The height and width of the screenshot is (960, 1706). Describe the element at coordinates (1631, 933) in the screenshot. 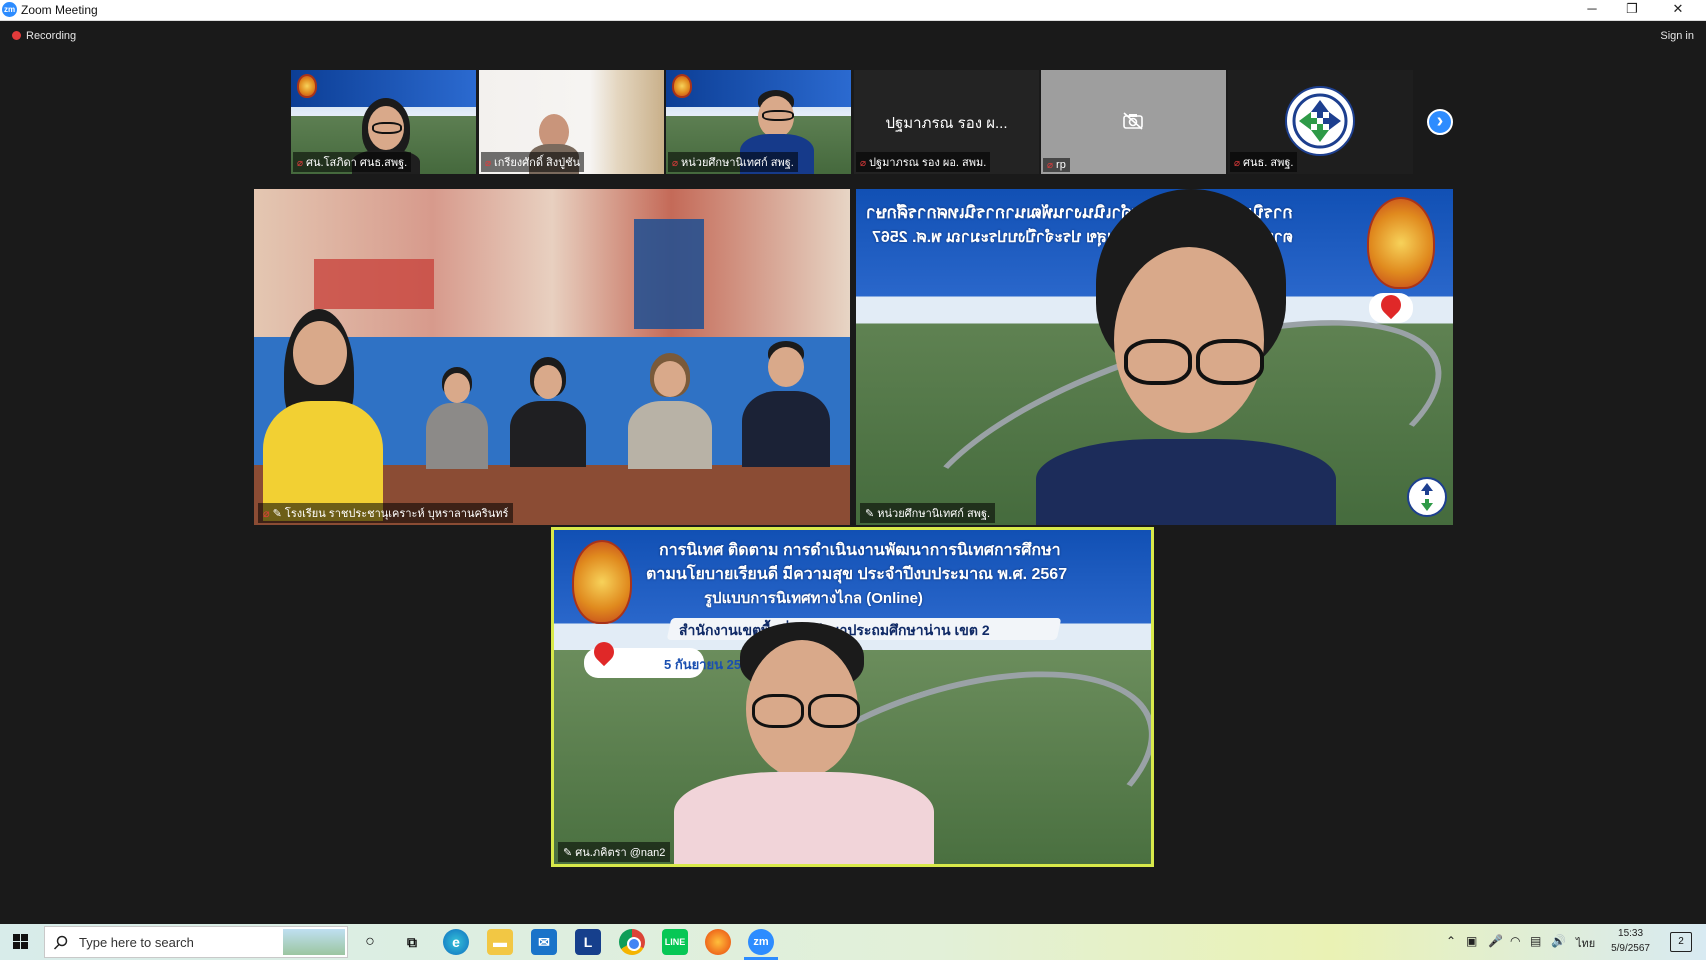

I see `clock-time: 15:33` at that location.